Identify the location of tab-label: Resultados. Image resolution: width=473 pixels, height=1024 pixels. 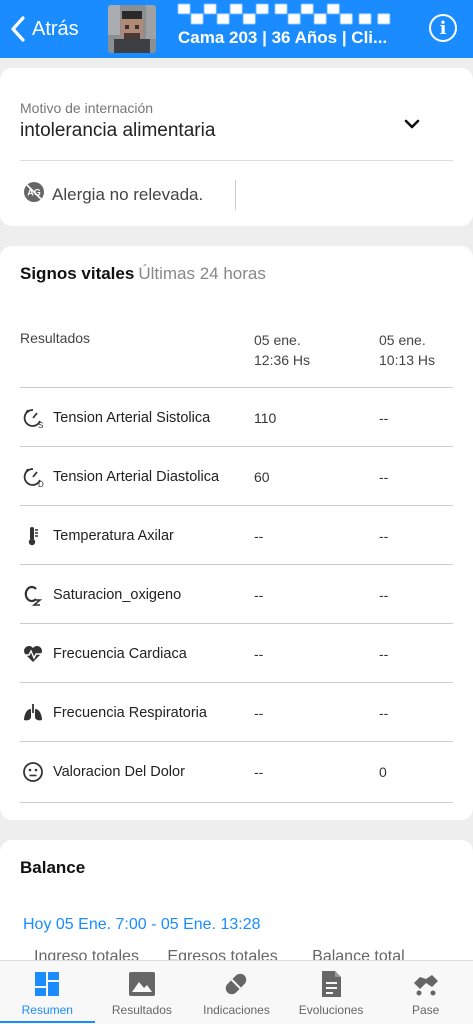
(141, 1010).